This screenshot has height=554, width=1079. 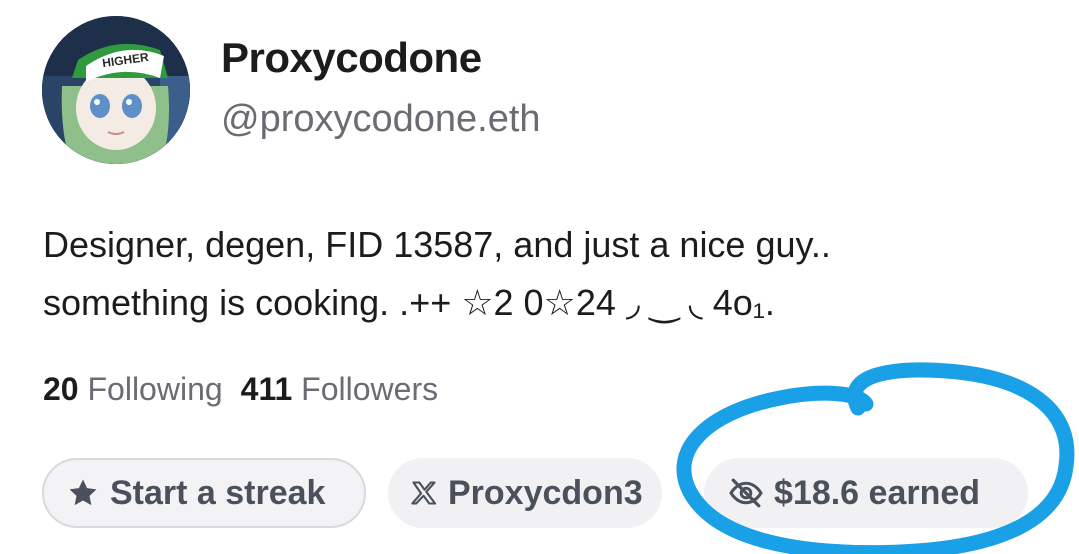 I want to click on followers-link: 411 Followers, so click(x=339, y=389).